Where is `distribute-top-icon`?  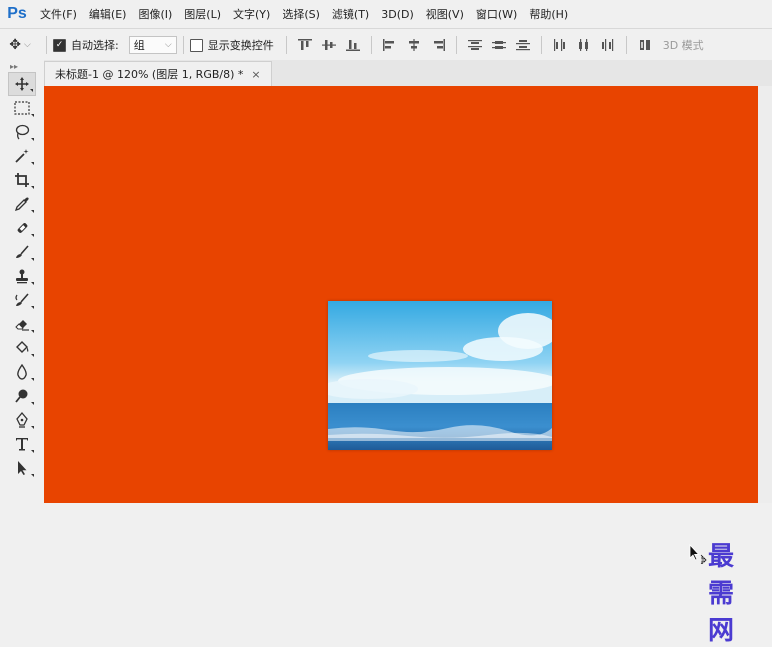 distribute-top-icon is located at coordinates (475, 45).